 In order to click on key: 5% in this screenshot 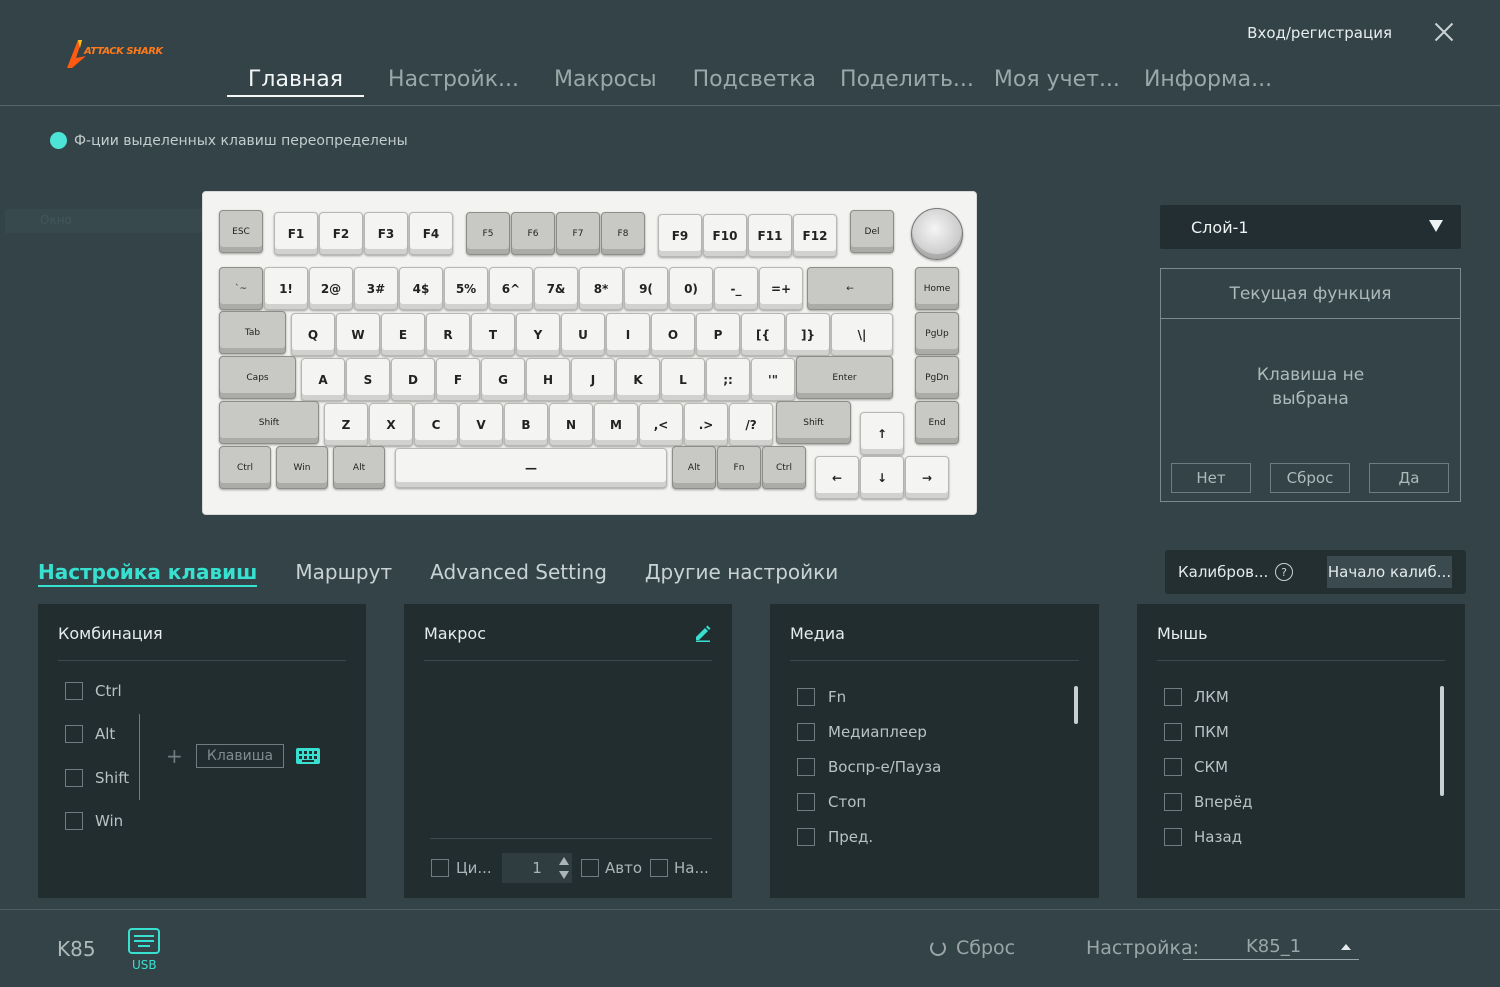, I will do `click(466, 288)`.